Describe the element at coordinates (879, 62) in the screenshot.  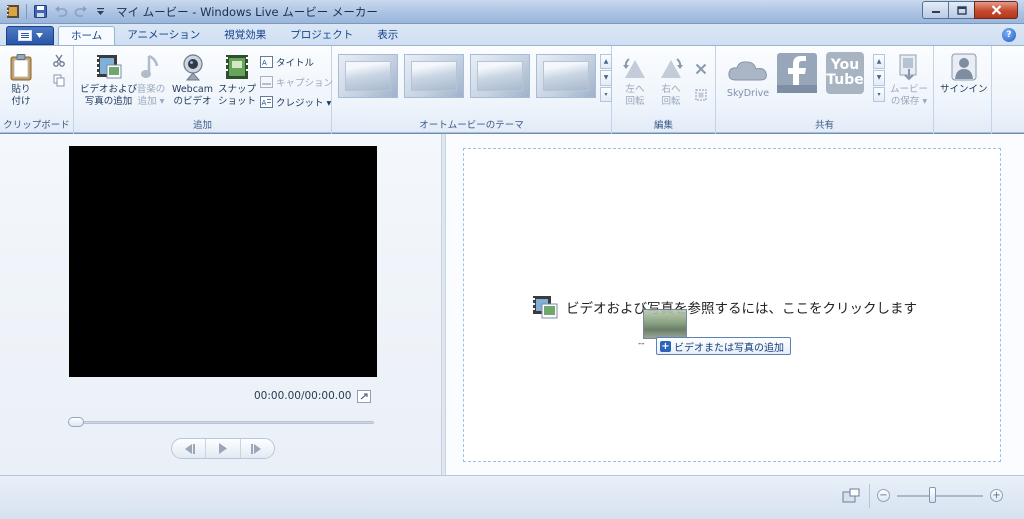
I see `share-up-icon: ▲` at that location.